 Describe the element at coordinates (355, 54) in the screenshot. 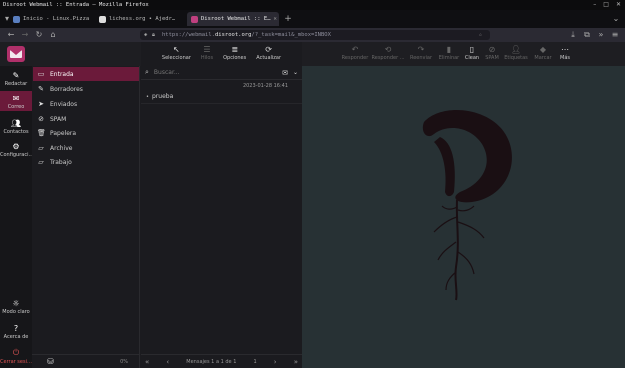

I see `reply-button: ↶ Responder` at that location.